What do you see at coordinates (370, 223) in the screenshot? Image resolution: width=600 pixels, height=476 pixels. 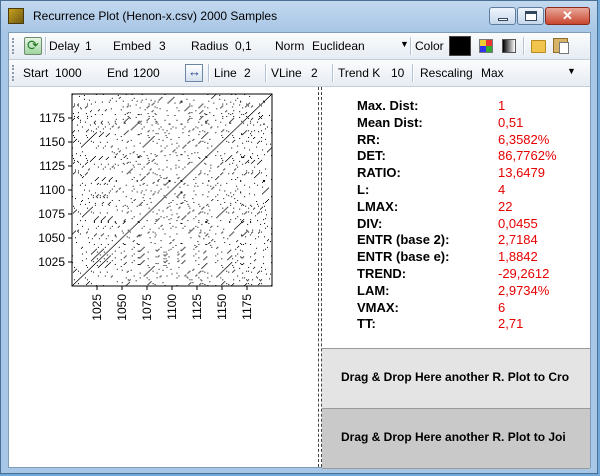 I see `stat-label: DIV:` at bounding box center [370, 223].